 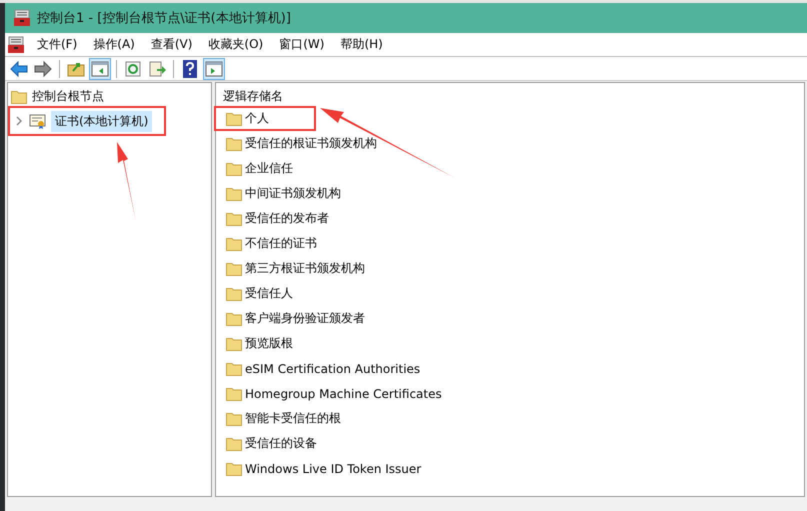 What do you see at coordinates (269, 168) in the screenshot?
I see `list-item: 企业信任` at bounding box center [269, 168].